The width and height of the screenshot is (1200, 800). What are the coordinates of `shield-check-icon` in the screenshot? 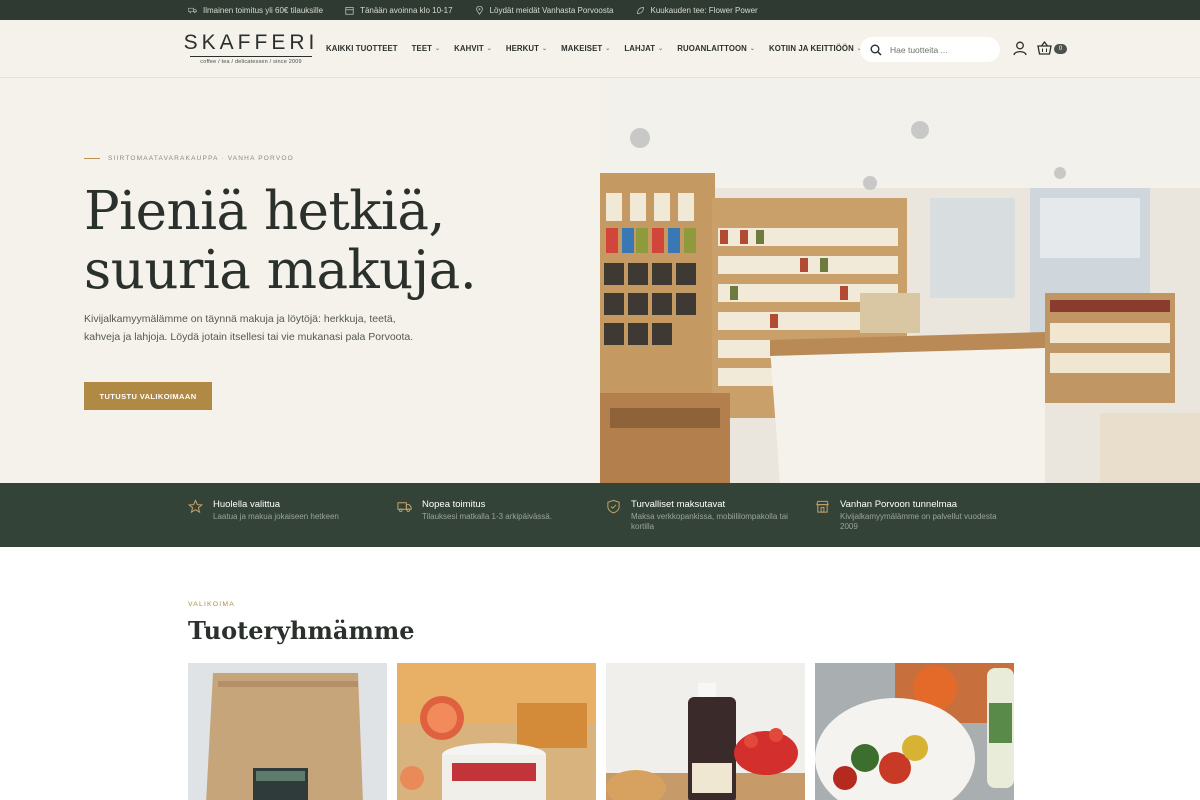 It's located at (613, 506).